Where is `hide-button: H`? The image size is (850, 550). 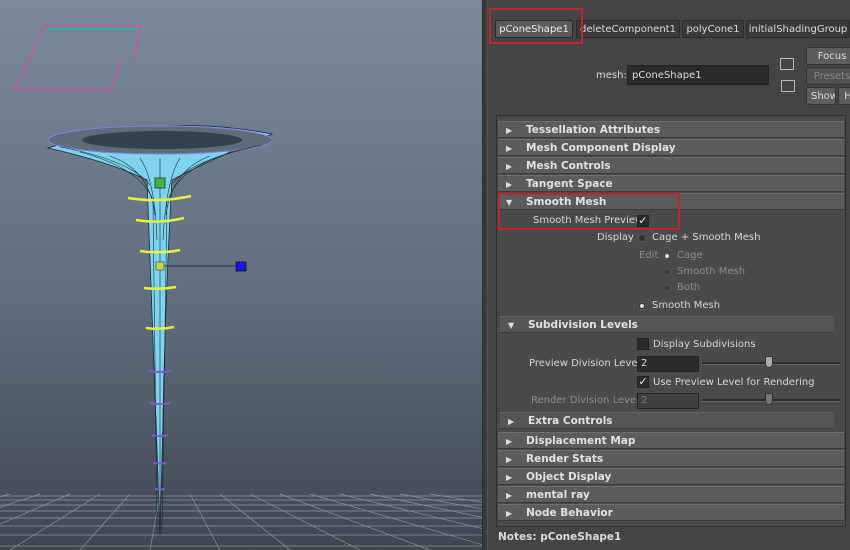 hide-button: H is located at coordinates (844, 96).